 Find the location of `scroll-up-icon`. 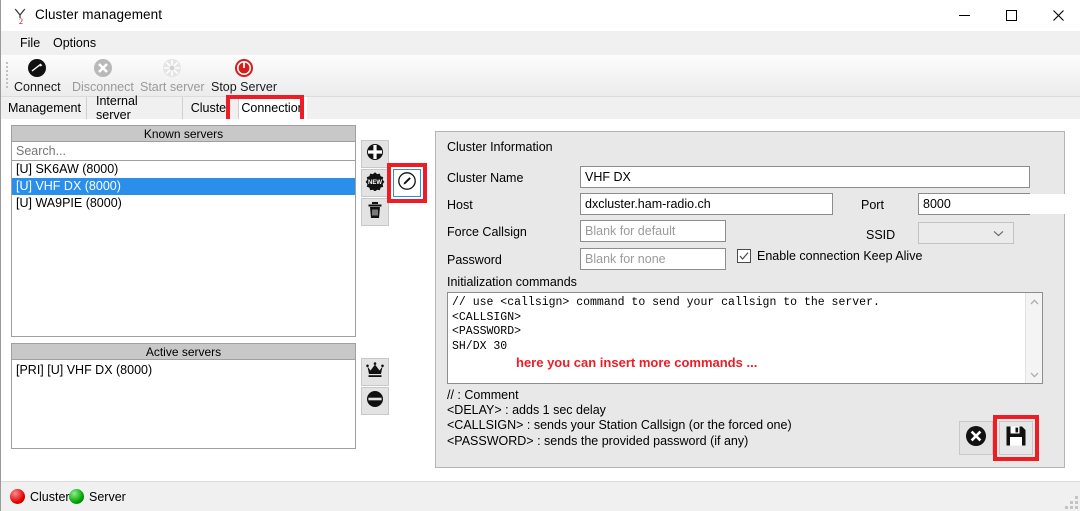

scroll-up-icon is located at coordinates (1034, 301).